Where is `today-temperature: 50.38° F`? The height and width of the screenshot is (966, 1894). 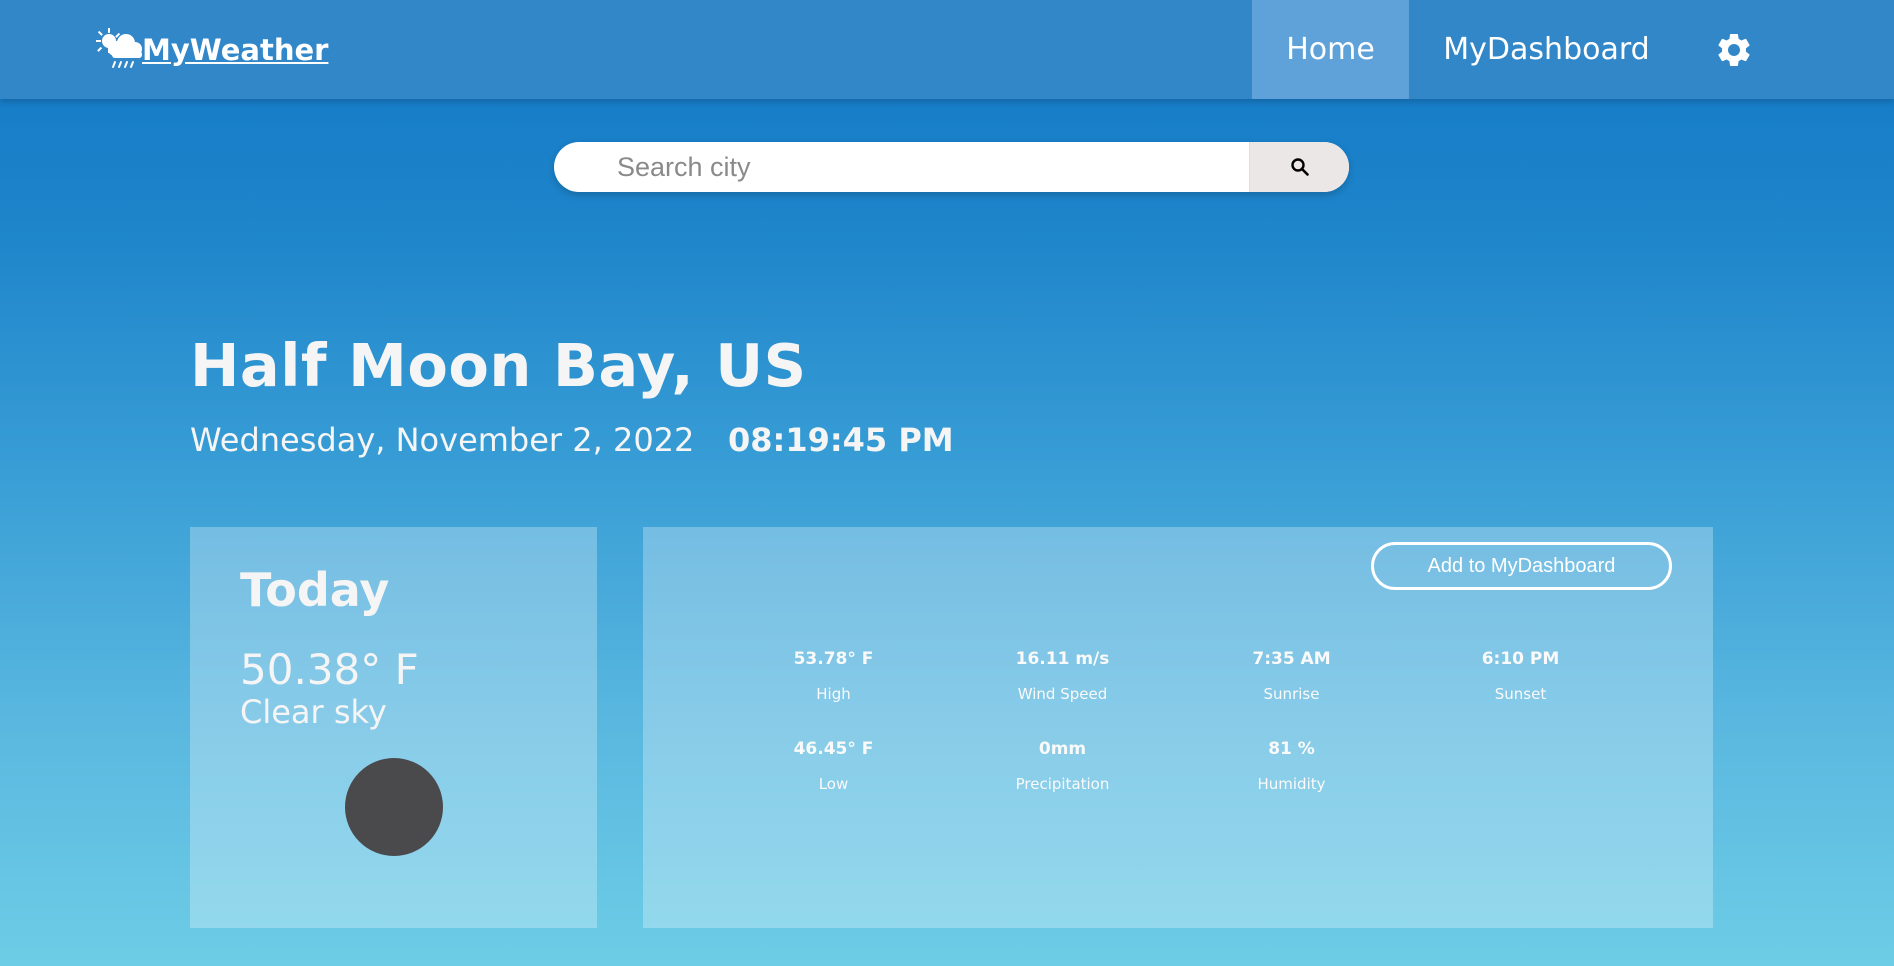
today-temperature: 50.38° F is located at coordinates (329, 669).